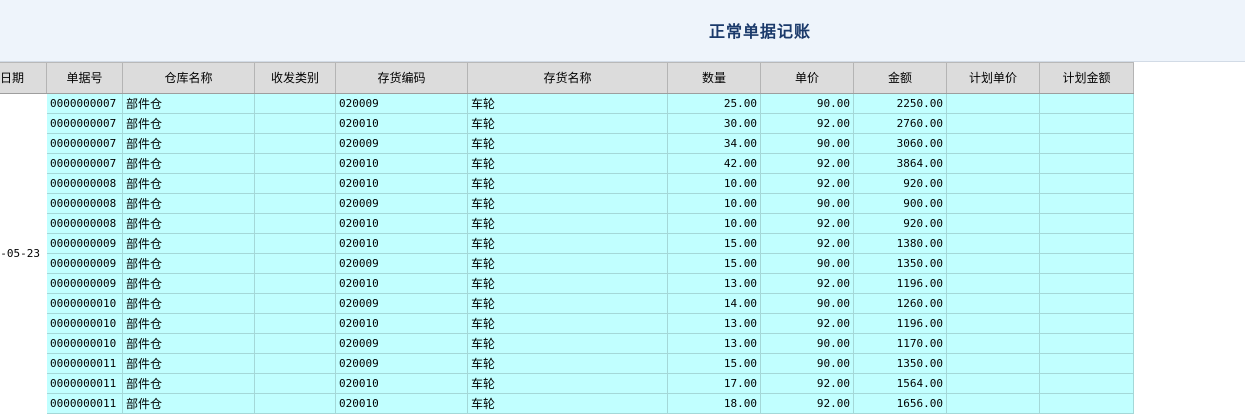 The image size is (1245, 414). Describe the element at coordinates (900, 364) in the screenshot. I see `amount-cell: 1350.00` at that location.